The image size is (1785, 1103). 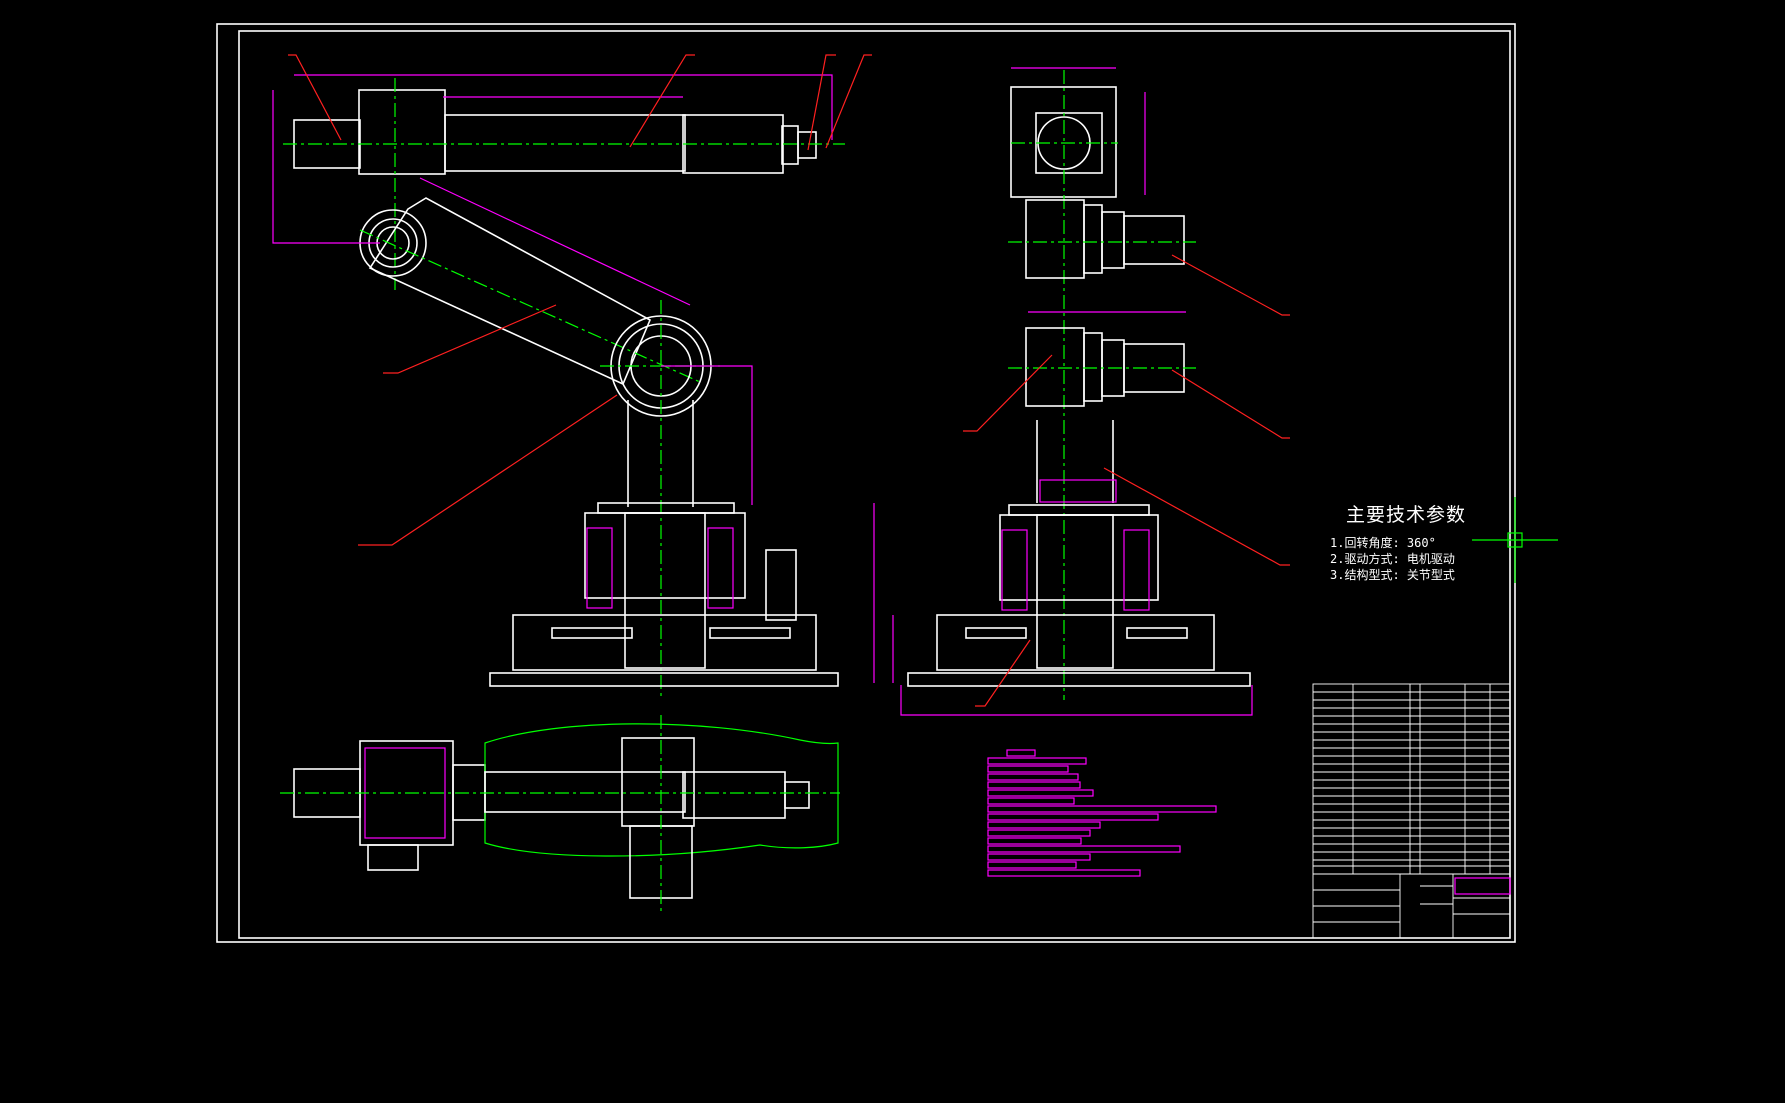 I want to click on params-list: 1.回转角度: 360° 2.驱动方式: 电机驱动 3.结构型式: 关节型式, so click(x=1398, y=559).